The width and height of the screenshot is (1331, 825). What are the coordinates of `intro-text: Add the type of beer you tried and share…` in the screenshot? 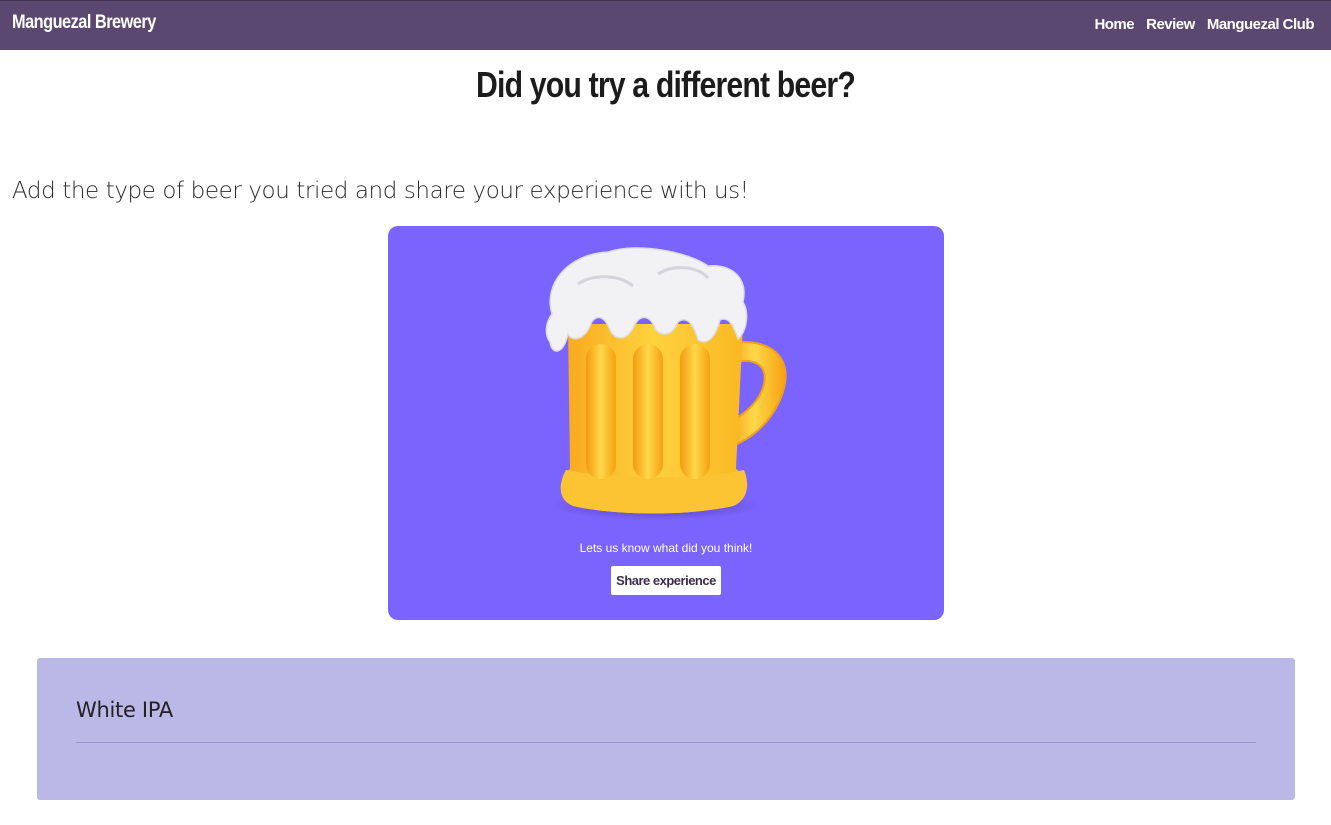 It's located at (380, 191).